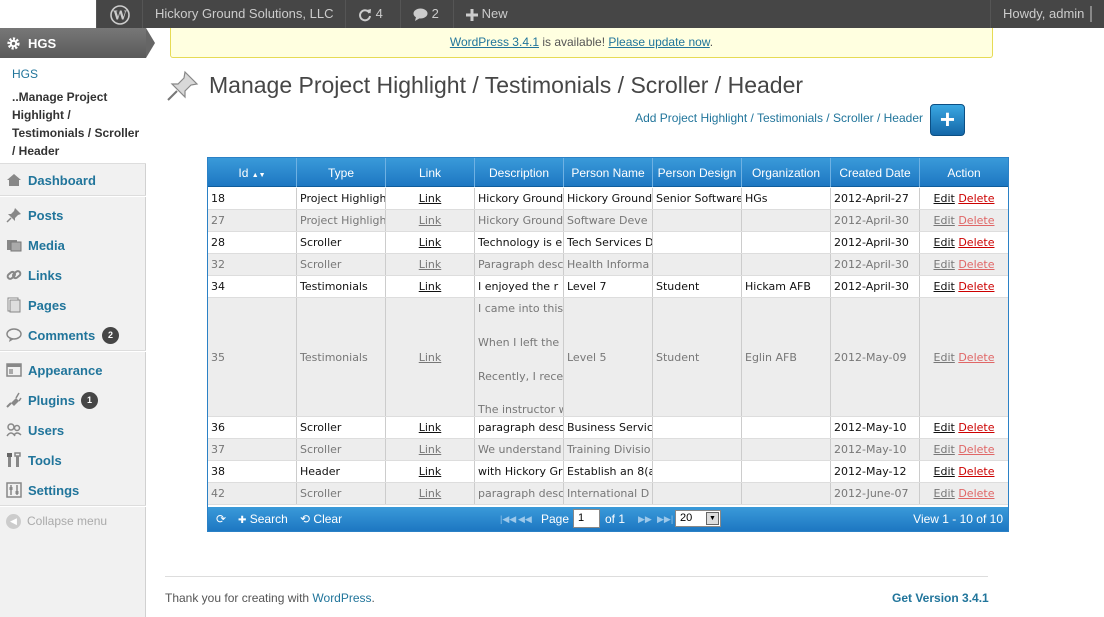 This screenshot has height=617, width=1104. I want to click on menu-item-links: Links, so click(73, 275).